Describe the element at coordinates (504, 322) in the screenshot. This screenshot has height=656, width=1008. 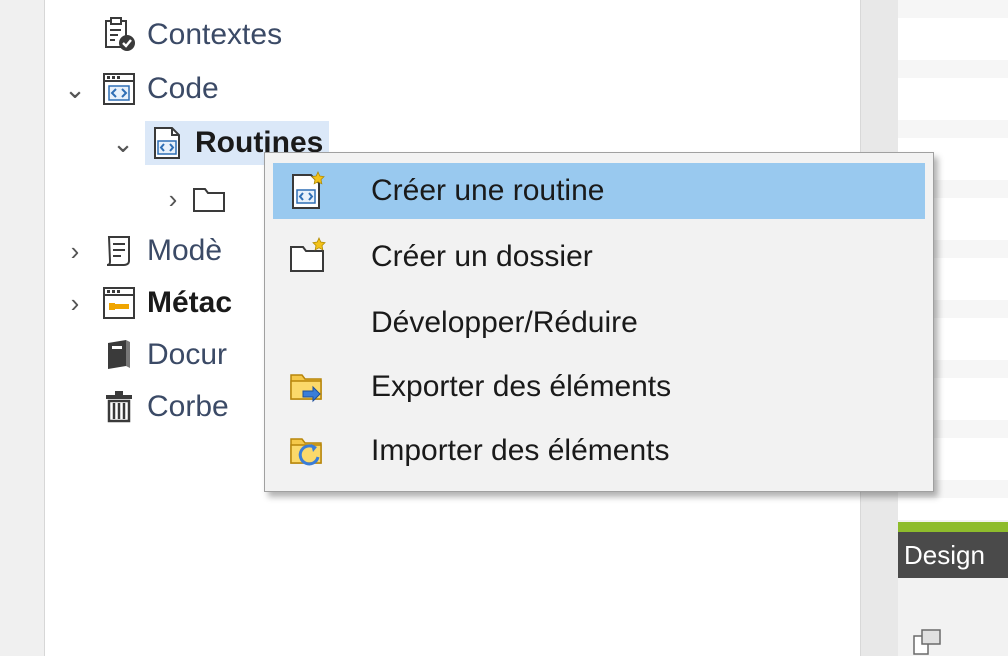
I see `menu-item-label: Développer/Réduire` at that location.